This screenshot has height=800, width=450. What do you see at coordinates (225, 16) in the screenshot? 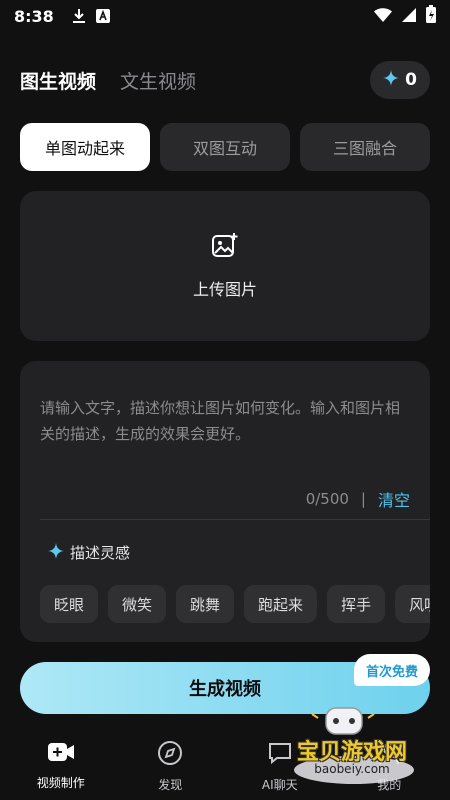
I see `status-bar: 8:38` at bounding box center [225, 16].